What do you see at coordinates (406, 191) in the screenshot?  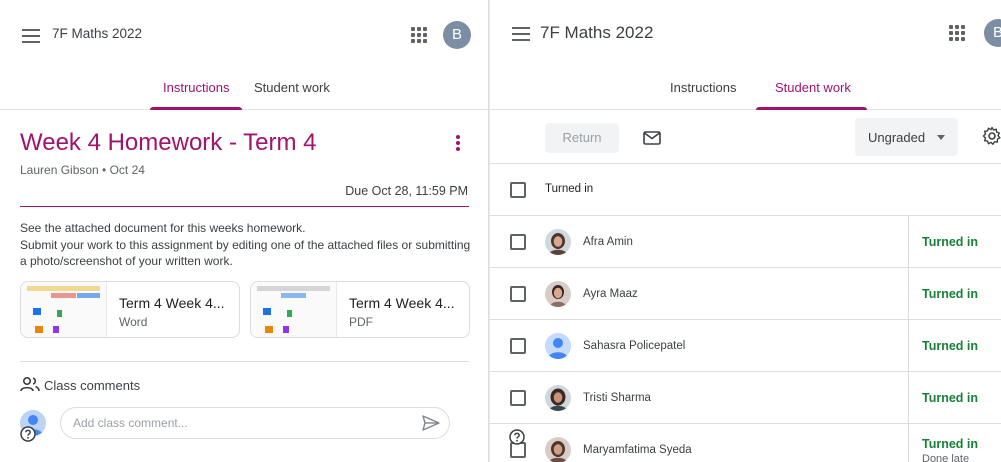 I see `due-date: Due Oct 28, 11:59 PM` at bounding box center [406, 191].